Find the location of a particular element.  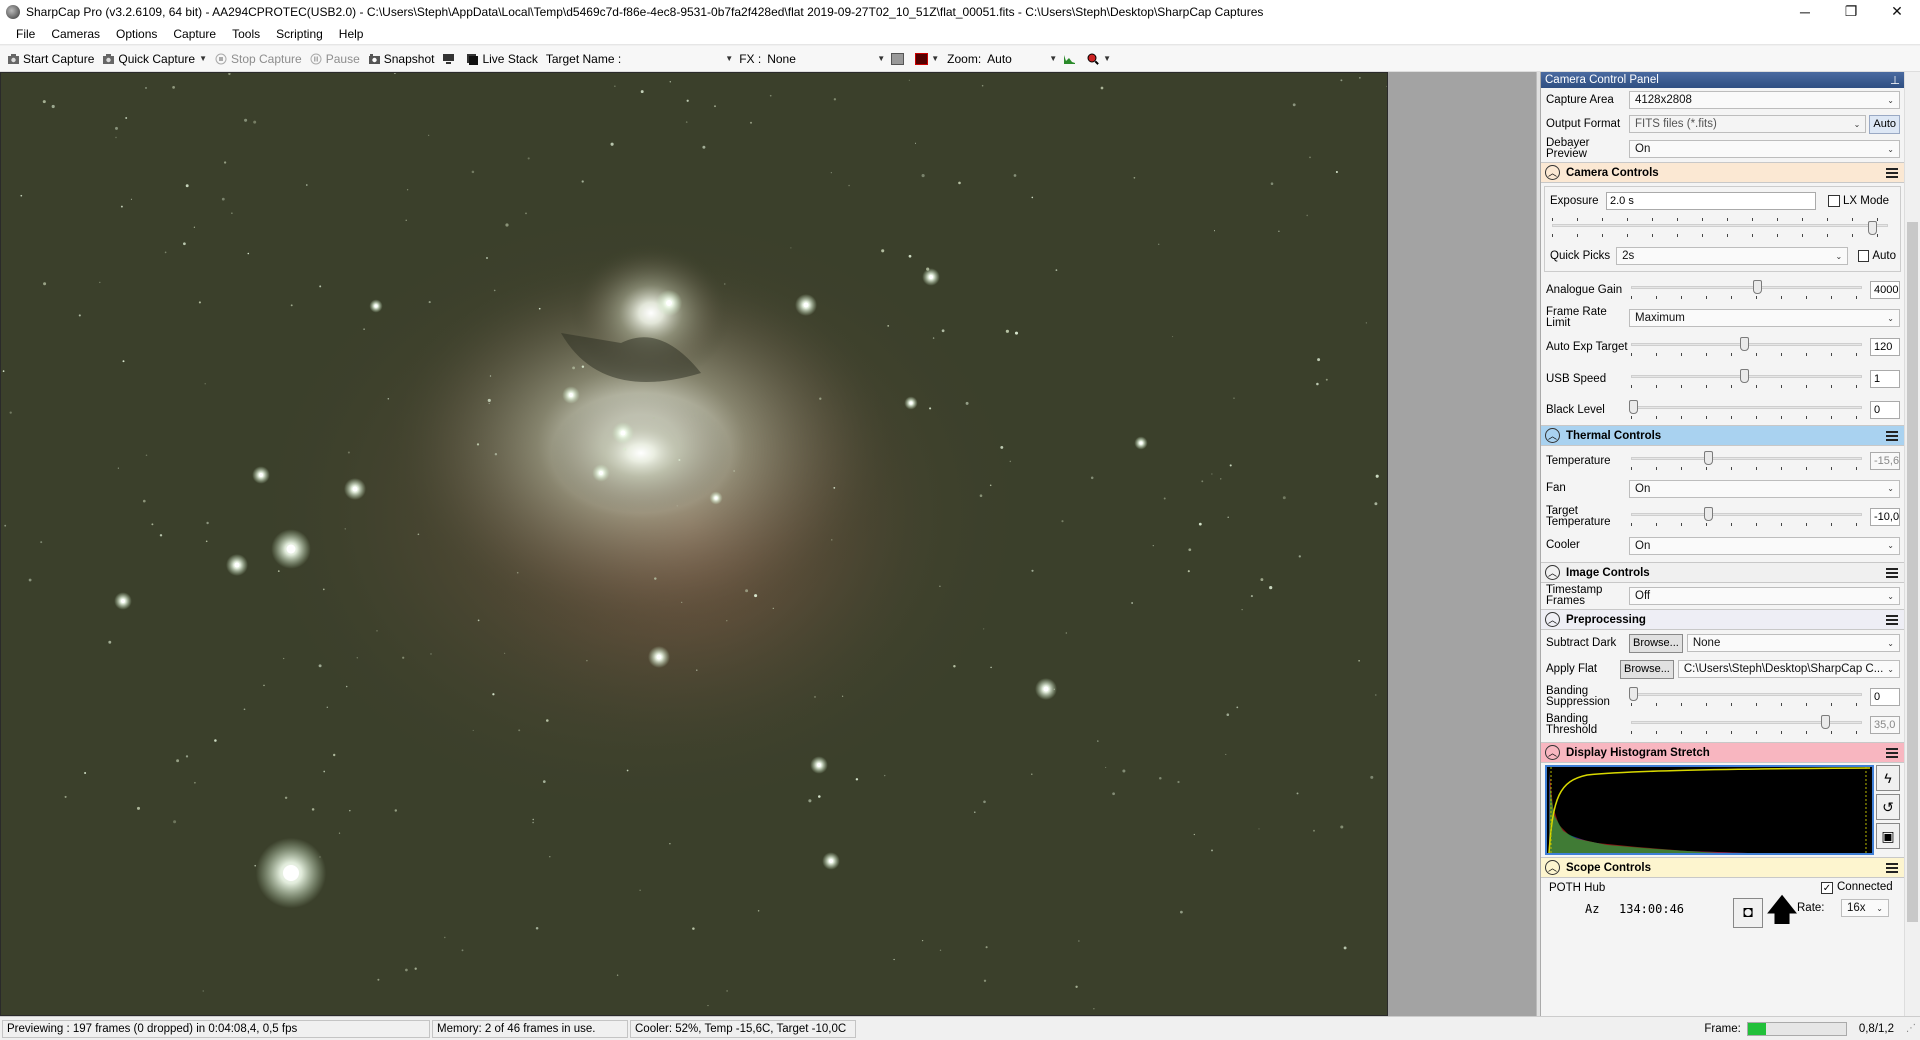

exposure-slider is located at coordinates (1720, 228).